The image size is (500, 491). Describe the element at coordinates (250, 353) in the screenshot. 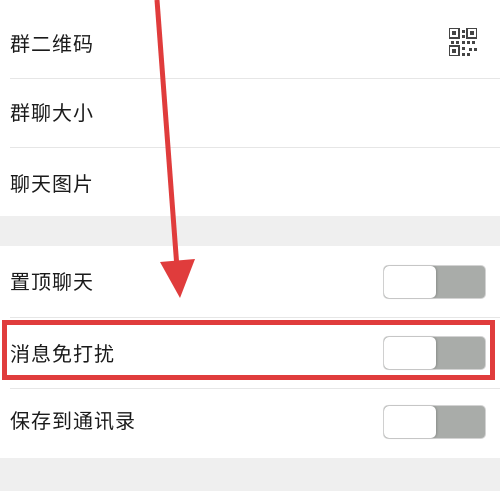

I see `mute-notifications-row: 消息免打扰` at that location.